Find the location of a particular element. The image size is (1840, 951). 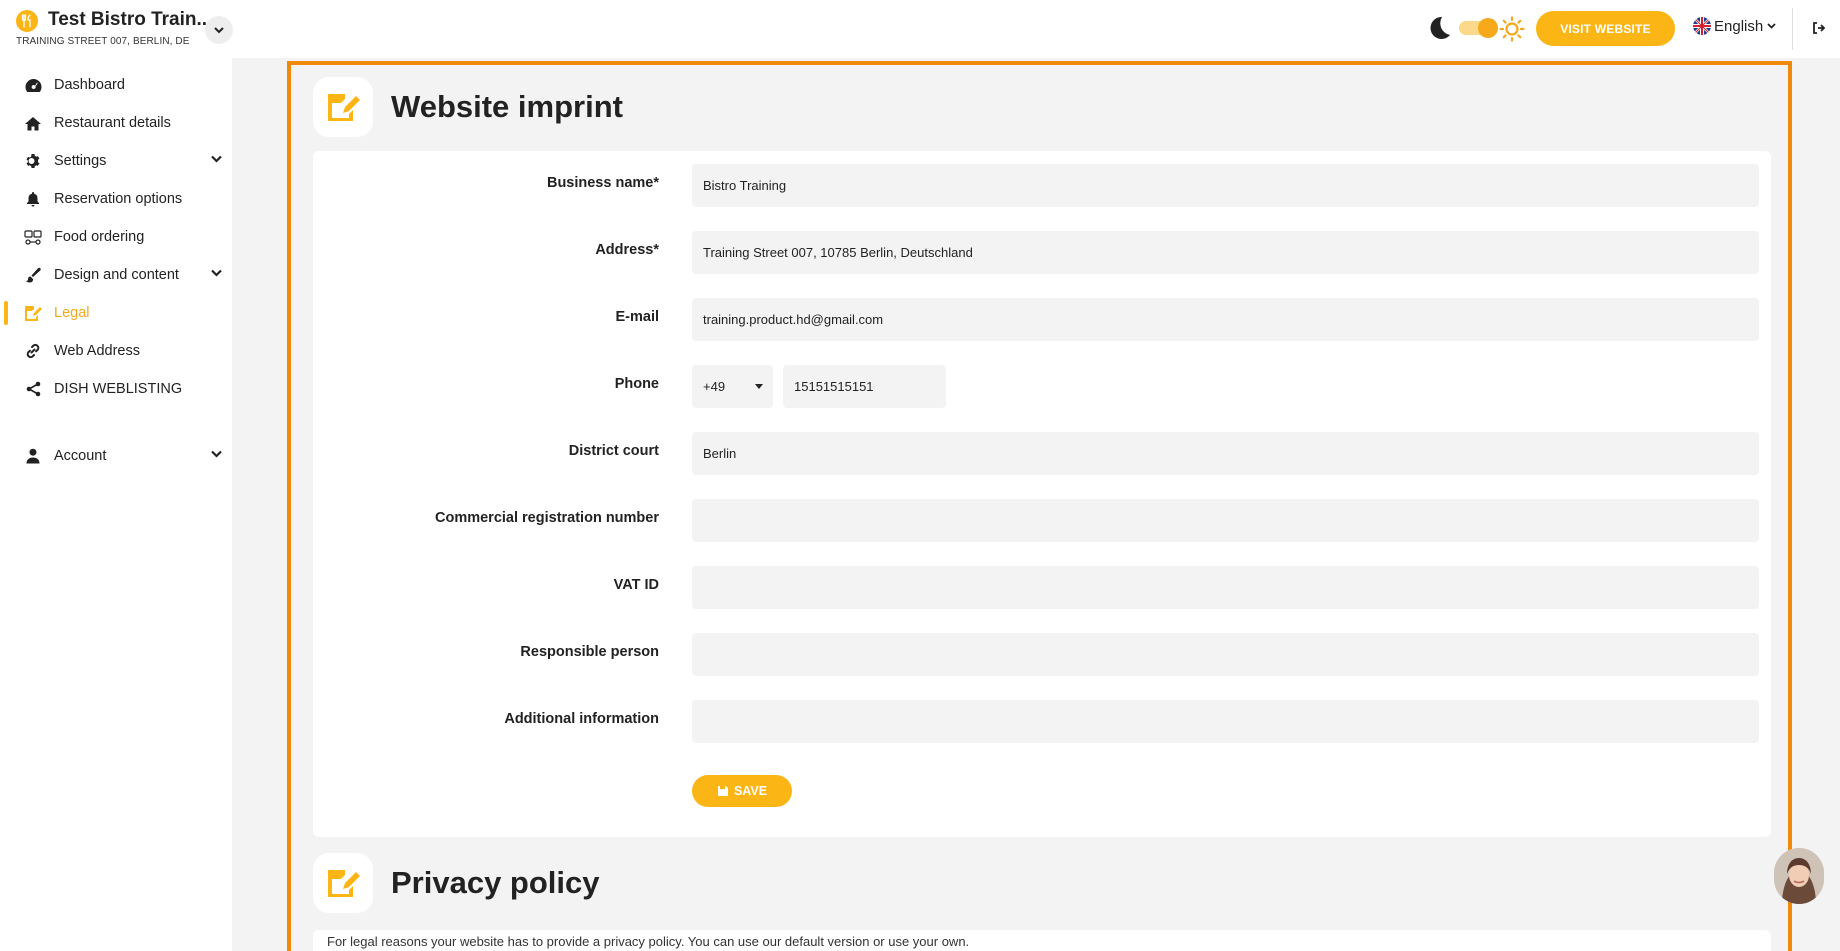

address-label: Address* is located at coordinates (627, 250).